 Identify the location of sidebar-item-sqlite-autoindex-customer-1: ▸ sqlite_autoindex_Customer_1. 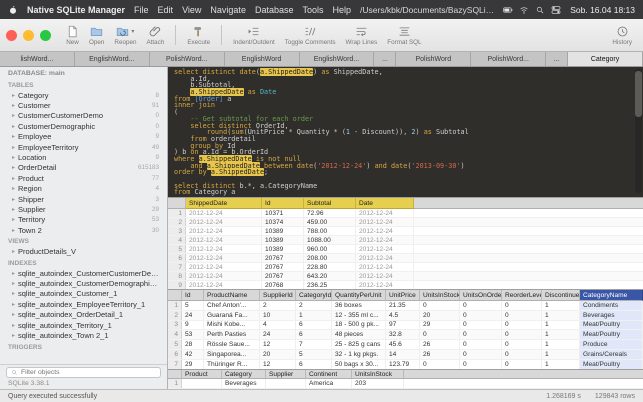
(83, 294).